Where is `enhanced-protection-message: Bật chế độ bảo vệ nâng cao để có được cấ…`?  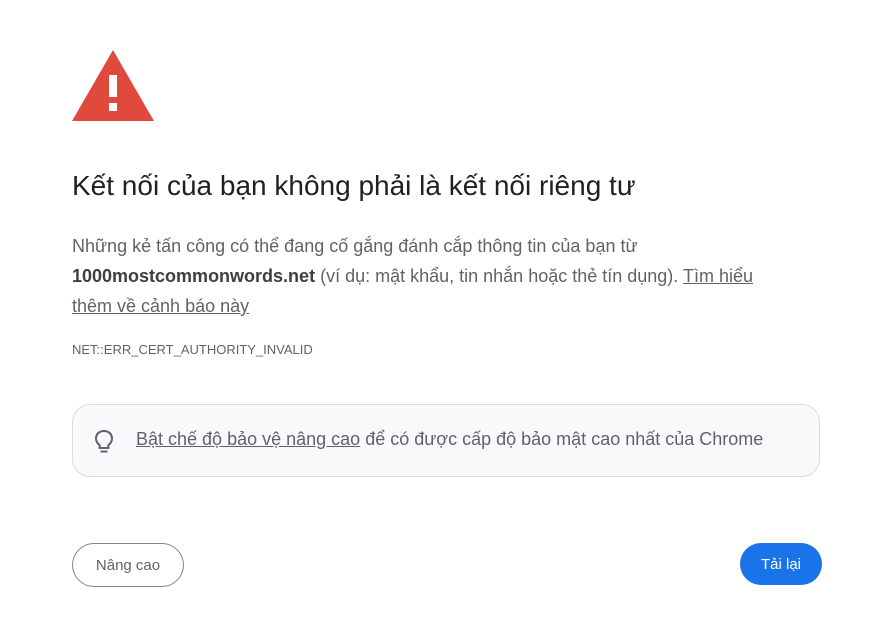
enhanced-protection-message: Bật chế độ bảo vệ nâng cao để có được cấ… is located at coordinates (449, 439).